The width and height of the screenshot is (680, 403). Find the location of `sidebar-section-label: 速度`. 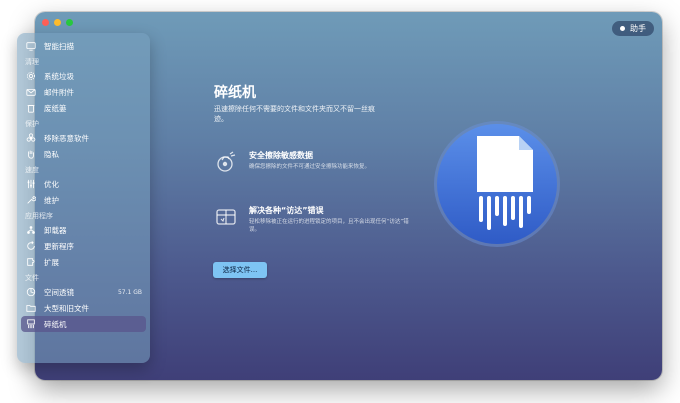

sidebar-section-label: 速度 is located at coordinates (32, 170).